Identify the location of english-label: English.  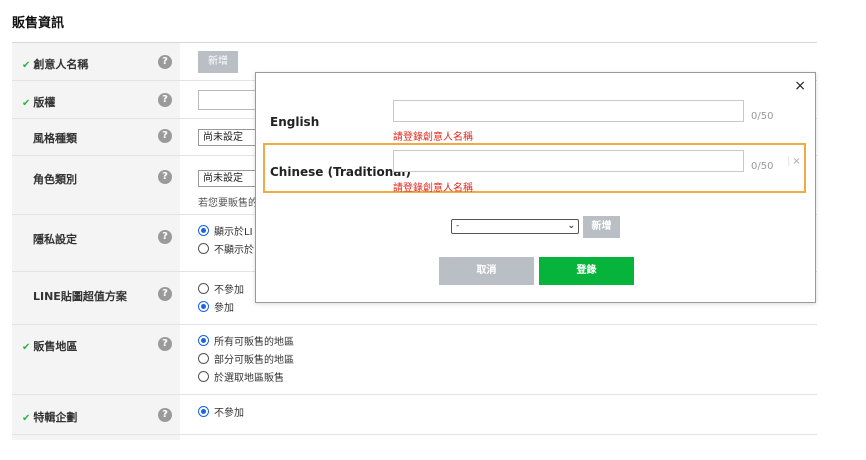
(295, 122).